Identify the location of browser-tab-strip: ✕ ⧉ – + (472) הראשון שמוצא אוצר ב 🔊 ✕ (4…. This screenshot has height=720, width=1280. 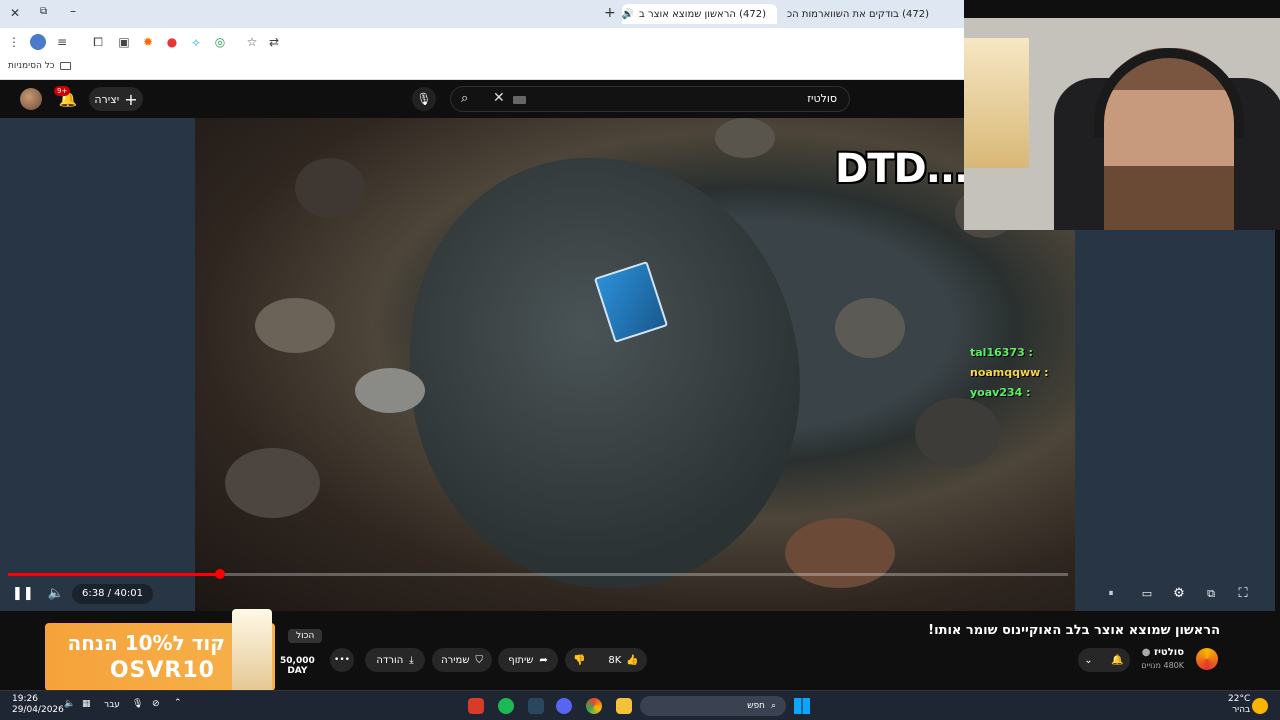
(482, 14).